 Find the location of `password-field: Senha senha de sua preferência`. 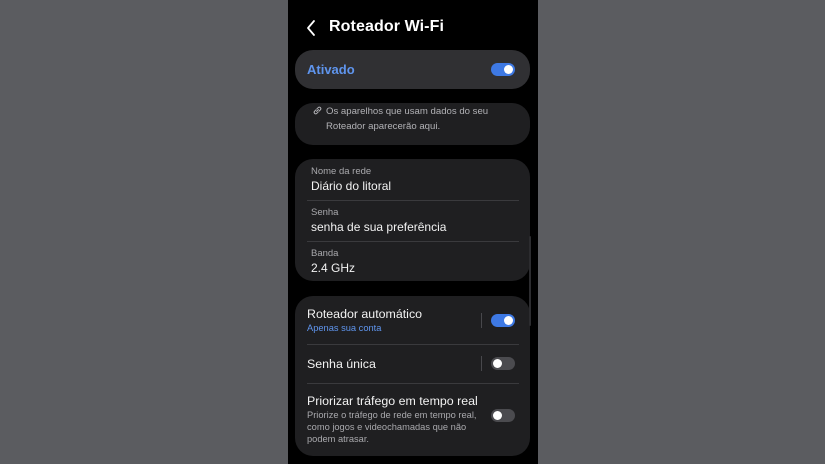

password-field: Senha senha de sua preferência is located at coordinates (417, 220).